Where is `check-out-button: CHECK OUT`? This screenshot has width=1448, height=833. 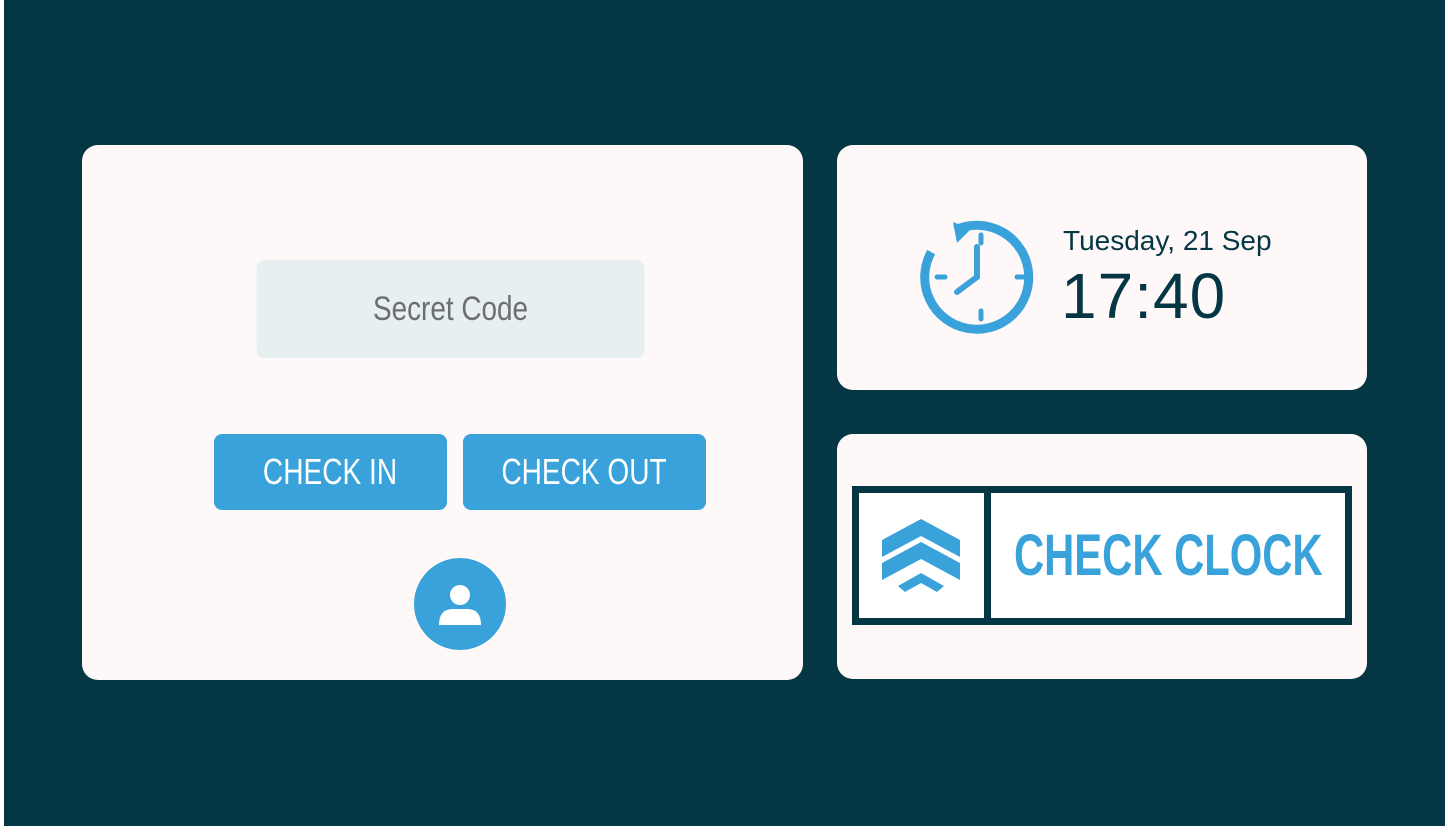 check-out-button: CHECK OUT is located at coordinates (584, 472).